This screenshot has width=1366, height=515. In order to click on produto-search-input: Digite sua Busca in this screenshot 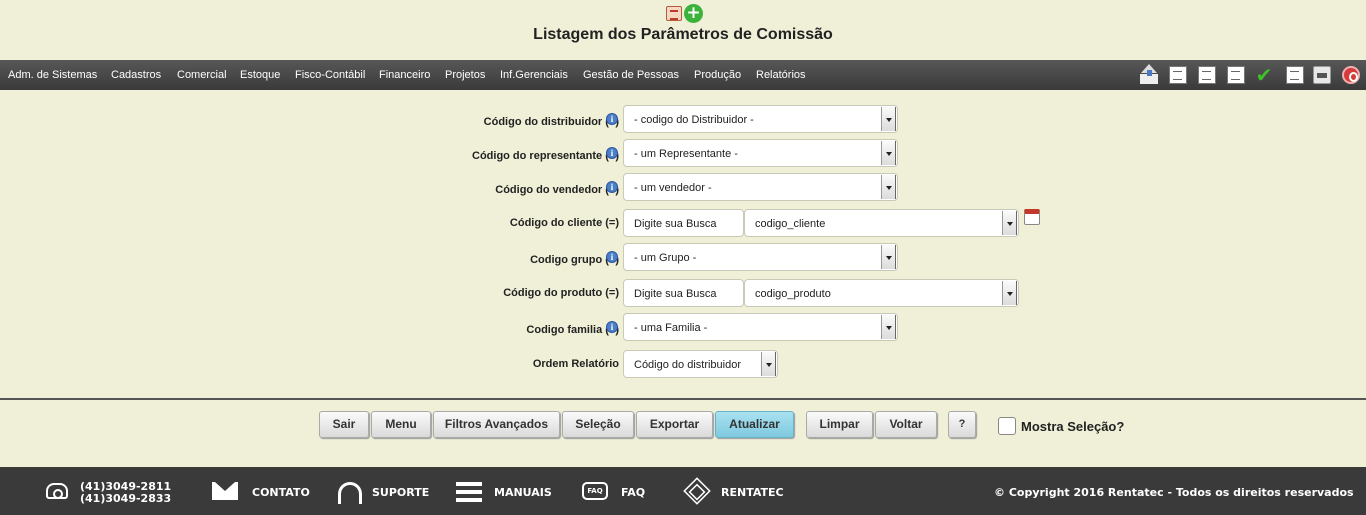, I will do `click(683, 293)`.